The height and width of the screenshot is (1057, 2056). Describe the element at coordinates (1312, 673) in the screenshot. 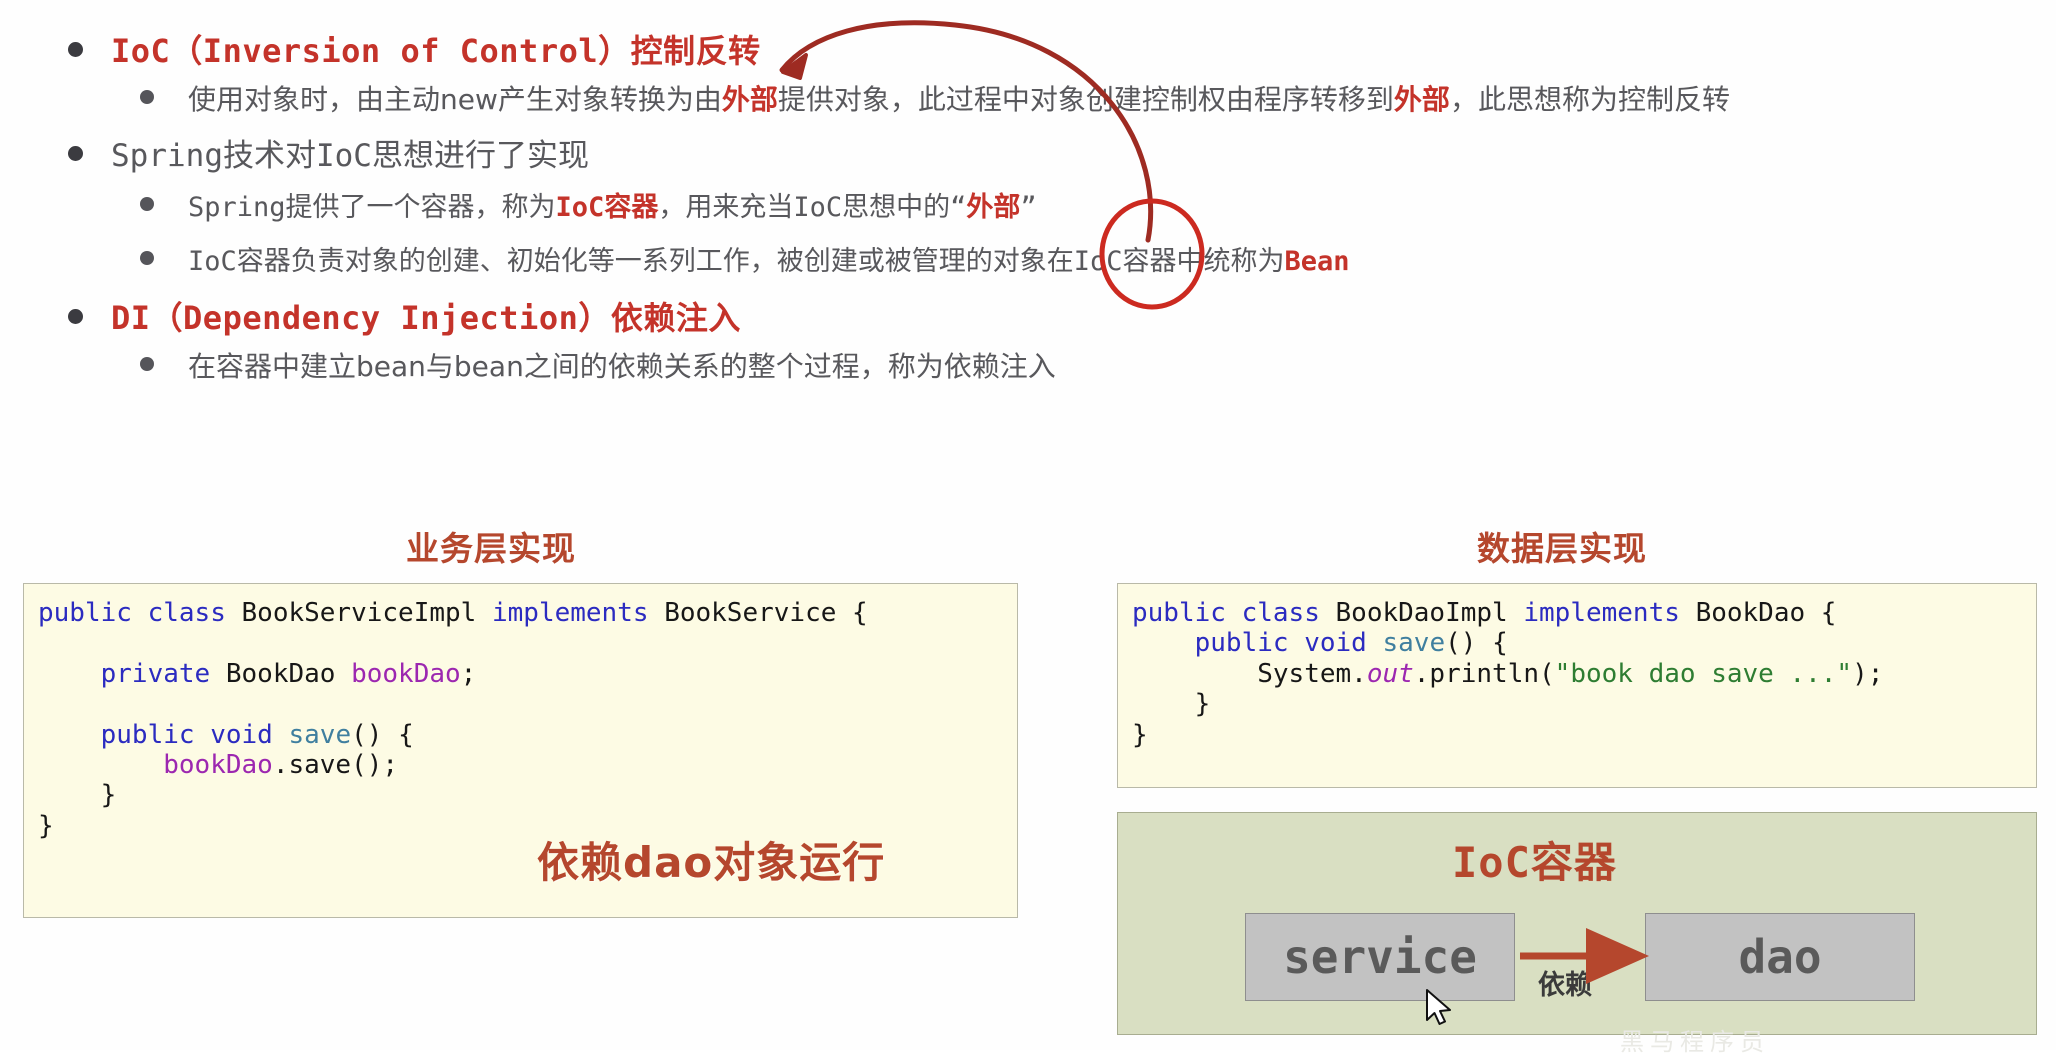

I see `system-prefix: System.` at that location.